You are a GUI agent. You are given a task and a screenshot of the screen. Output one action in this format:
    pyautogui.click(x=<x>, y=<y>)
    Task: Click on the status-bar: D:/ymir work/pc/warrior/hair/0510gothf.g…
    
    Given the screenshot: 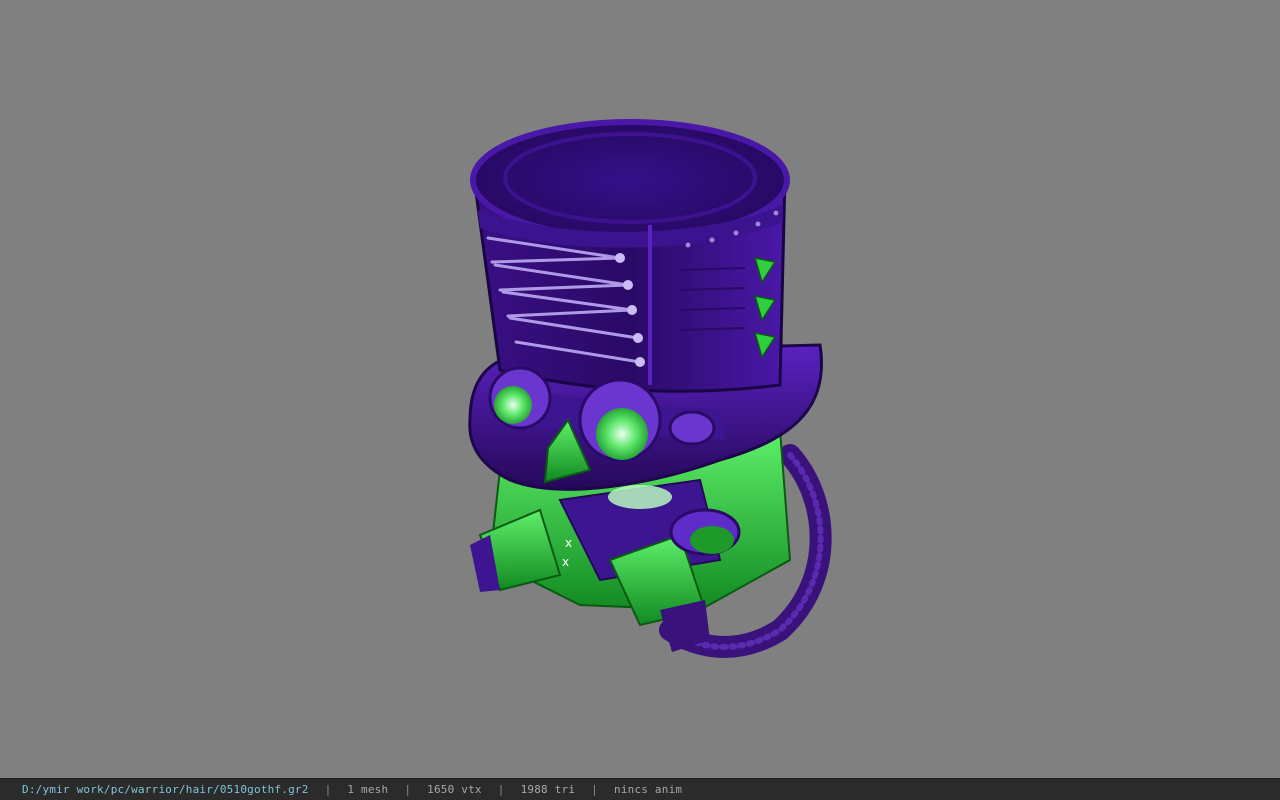 What is the action you would take?
    pyautogui.click(x=640, y=789)
    